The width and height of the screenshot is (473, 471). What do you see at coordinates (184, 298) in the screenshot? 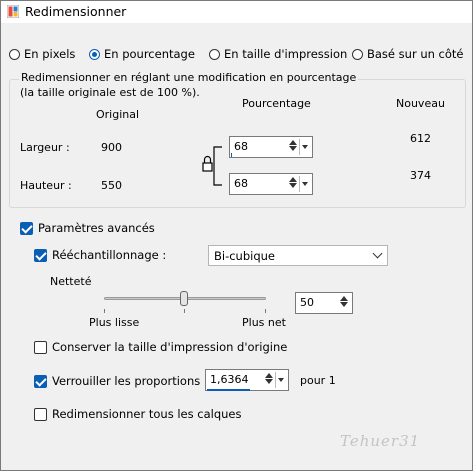
I see `sharpness-slider-thumb` at bounding box center [184, 298].